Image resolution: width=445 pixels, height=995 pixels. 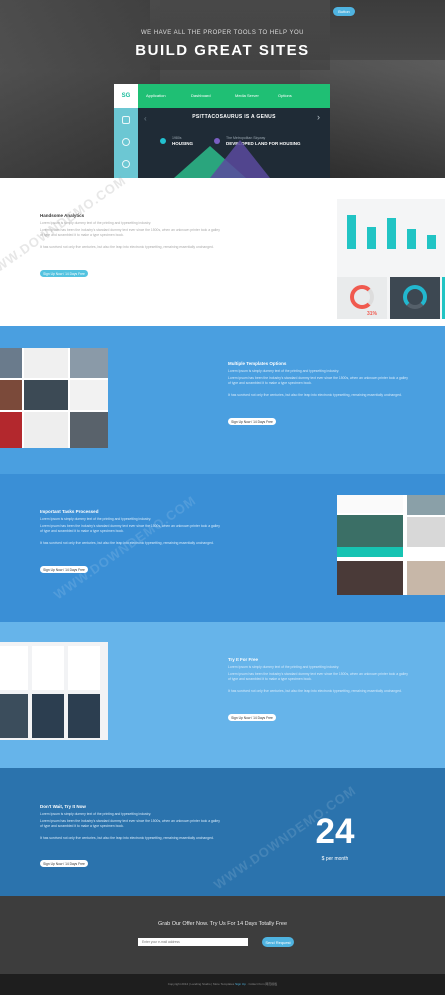 What do you see at coordinates (257, 363) in the screenshot?
I see `section-title: Multiple Templates Options` at bounding box center [257, 363].